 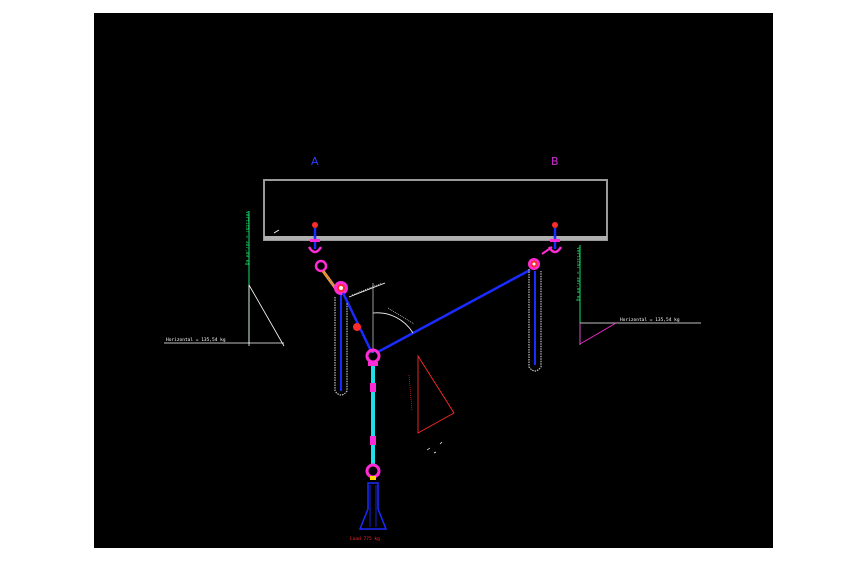 I want to click on left-rigging-leg, so click(x=344, y=306).